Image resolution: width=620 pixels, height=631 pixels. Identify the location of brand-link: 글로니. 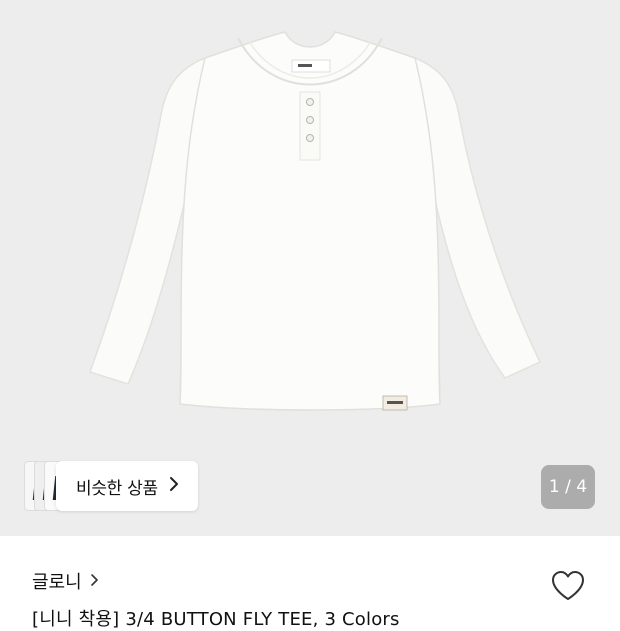
(65, 581).